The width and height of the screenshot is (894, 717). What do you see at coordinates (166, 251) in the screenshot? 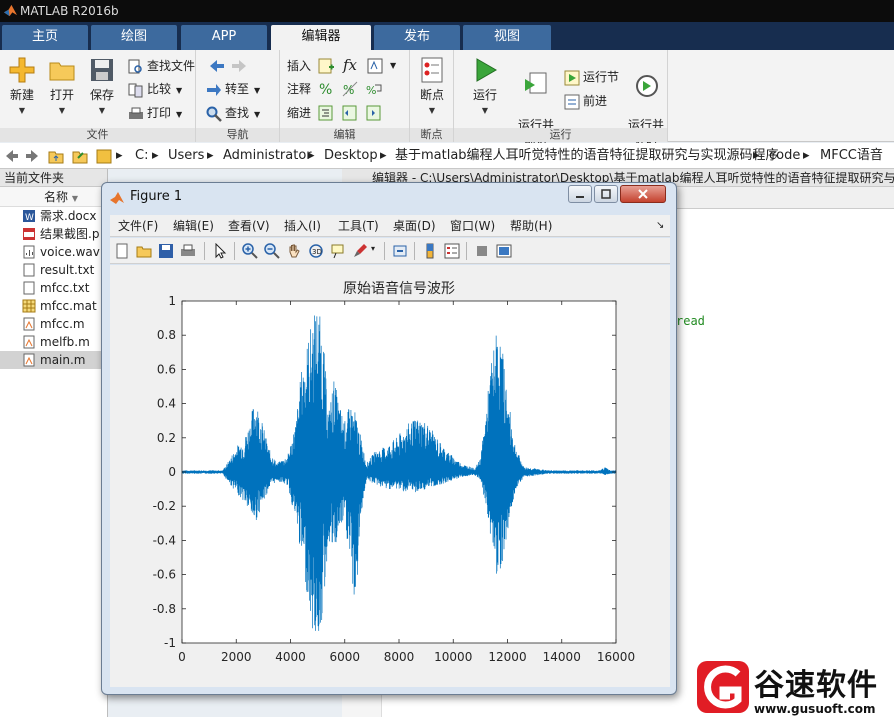
I see `save-figure-icon` at bounding box center [166, 251].